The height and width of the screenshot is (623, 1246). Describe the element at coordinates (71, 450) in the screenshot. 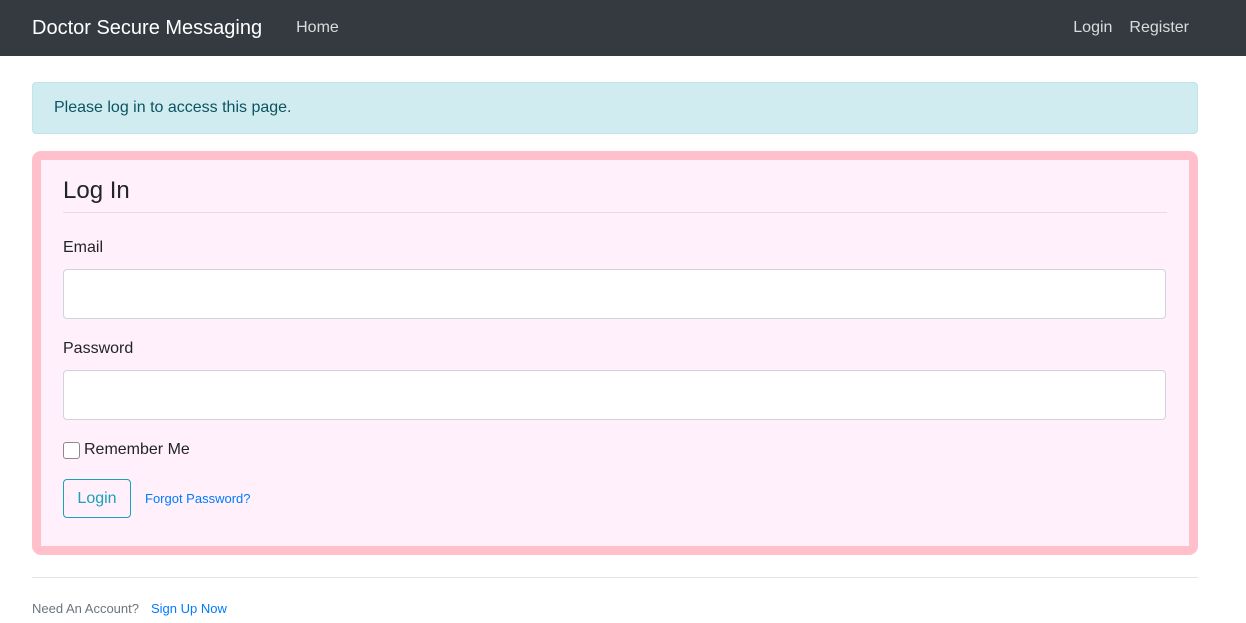

I see `remember-checkbox` at that location.